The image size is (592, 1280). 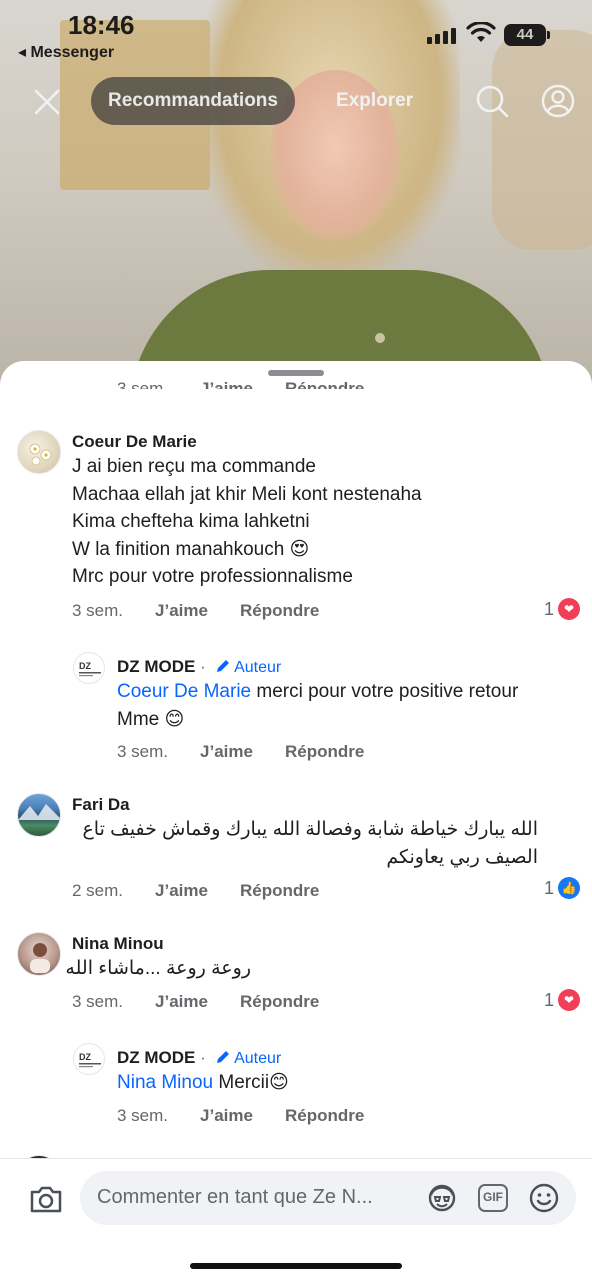 What do you see at coordinates (441, 36) in the screenshot?
I see `cellular-signal-icon` at bounding box center [441, 36].